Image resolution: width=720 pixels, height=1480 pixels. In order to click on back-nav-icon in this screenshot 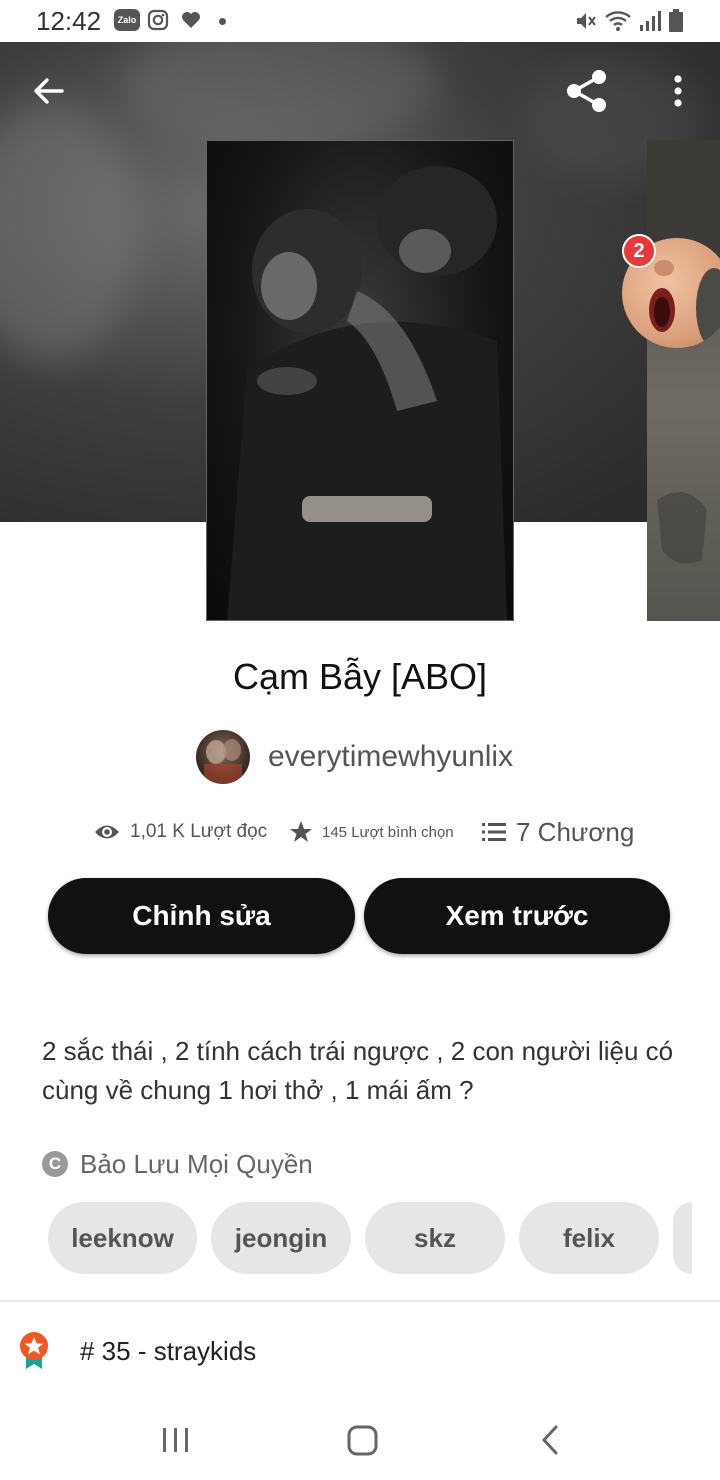, I will do `click(550, 1440)`.